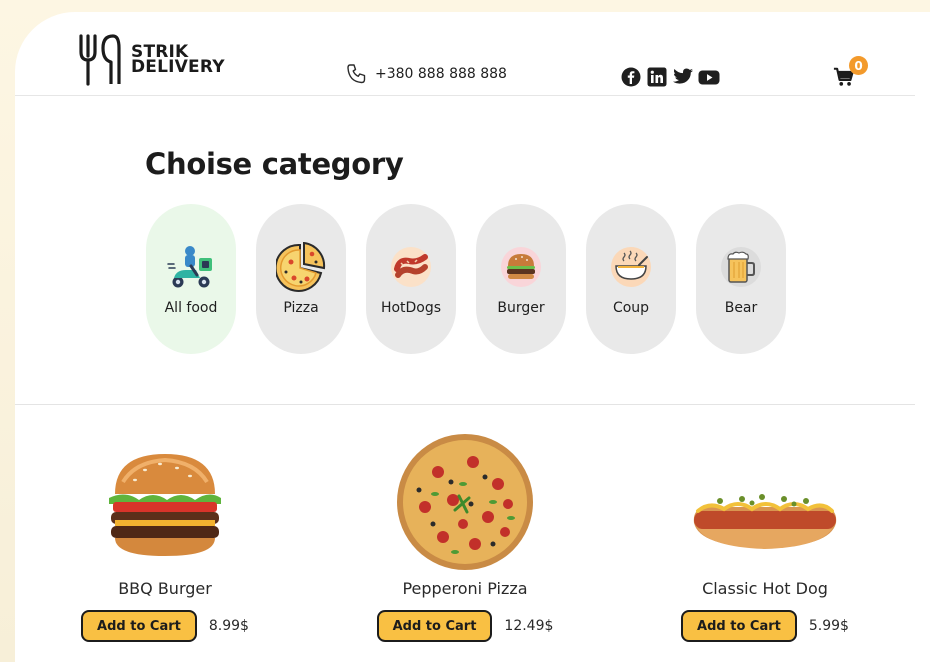  I want to click on category-pizza: Pizza, so click(301, 279).